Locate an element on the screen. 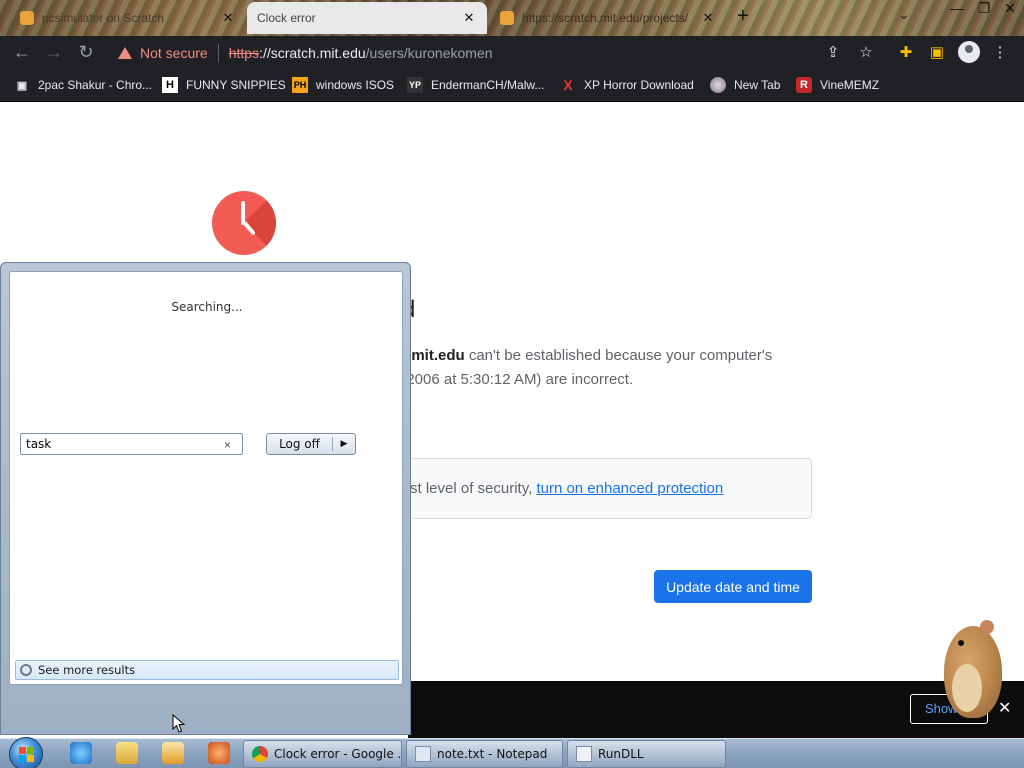 This screenshot has width=1024, height=768. extensions-puzzle-icon: ✚ is located at coordinates (906, 53).